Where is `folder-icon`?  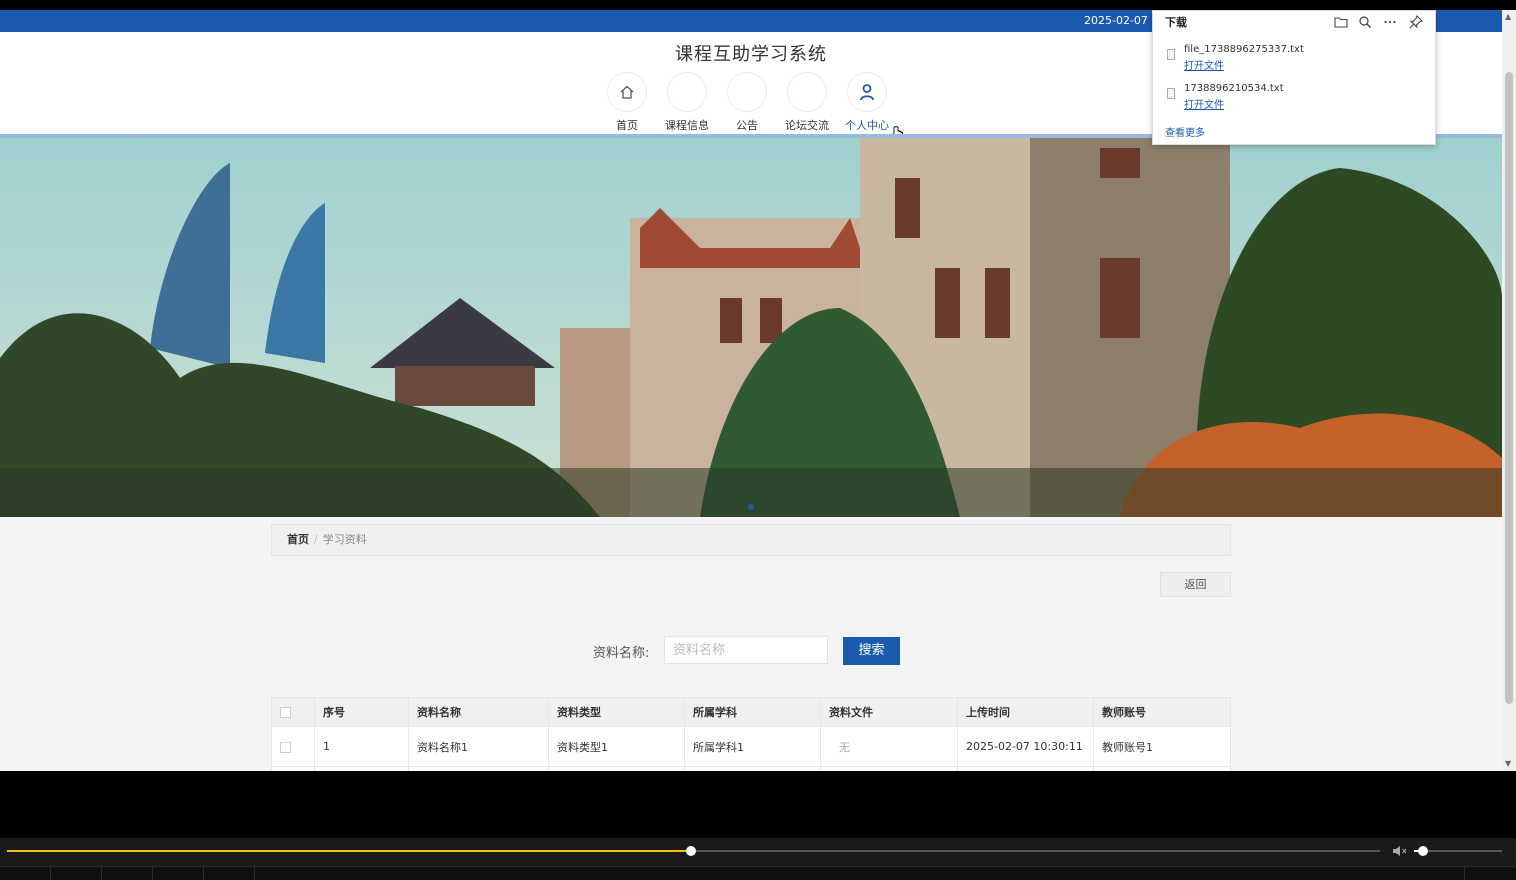
folder-icon is located at coordinates (1341, 22).